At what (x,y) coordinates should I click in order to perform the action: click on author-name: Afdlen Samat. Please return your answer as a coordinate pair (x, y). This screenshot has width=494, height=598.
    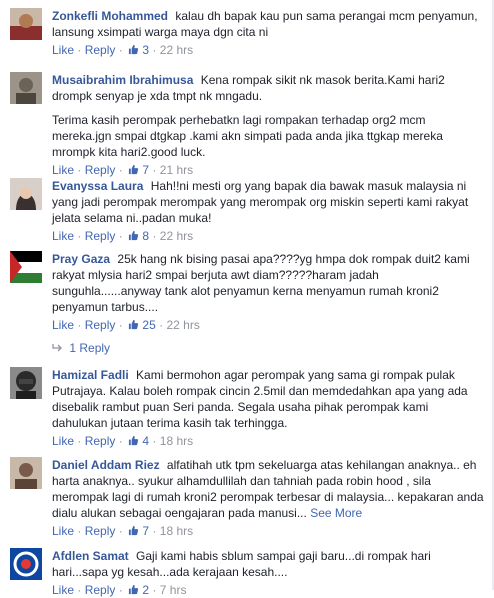
    Looking at the image, I should click on (90, 556).